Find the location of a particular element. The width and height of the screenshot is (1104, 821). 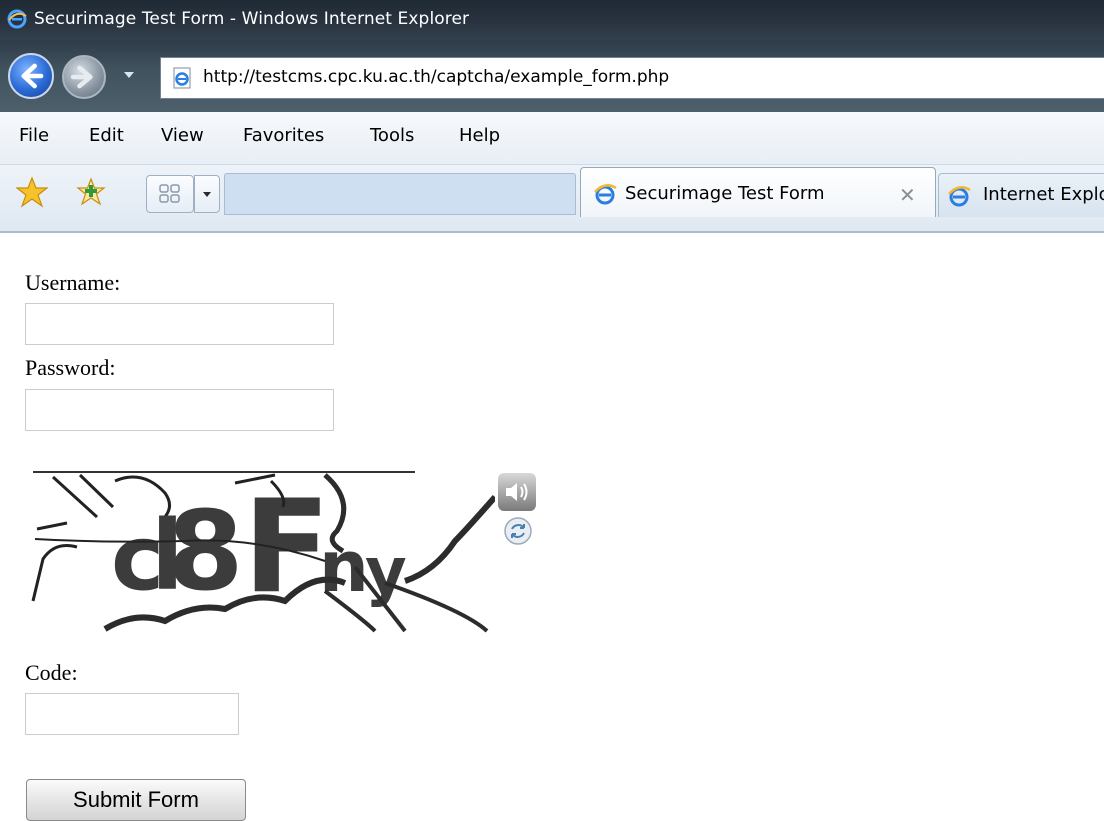

back-arrow-icon is located at coordinates (32, 76).